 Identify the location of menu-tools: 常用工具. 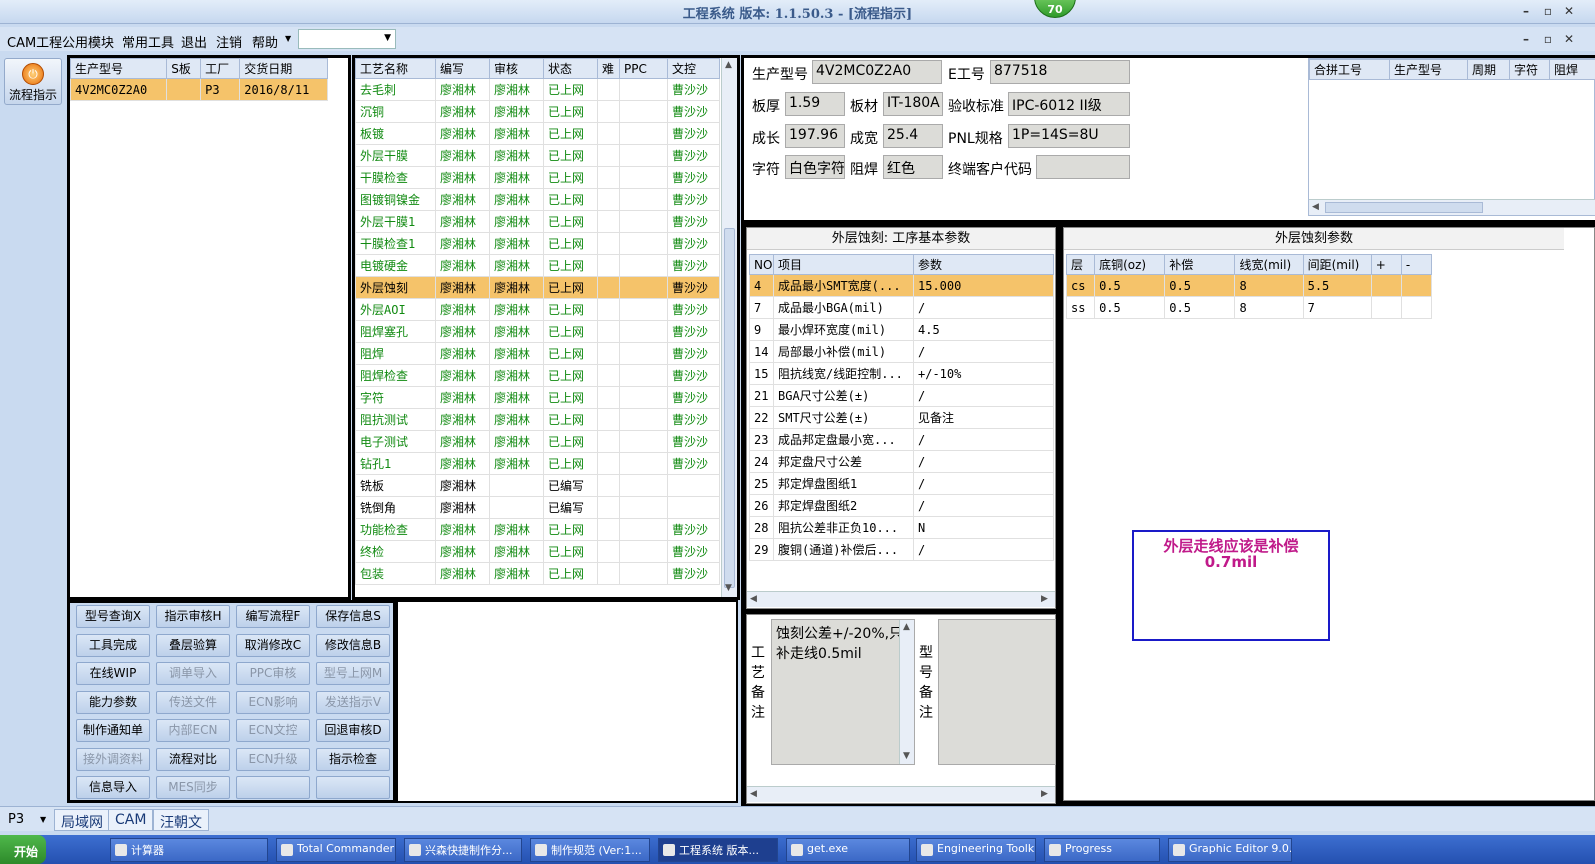
(148, 41).